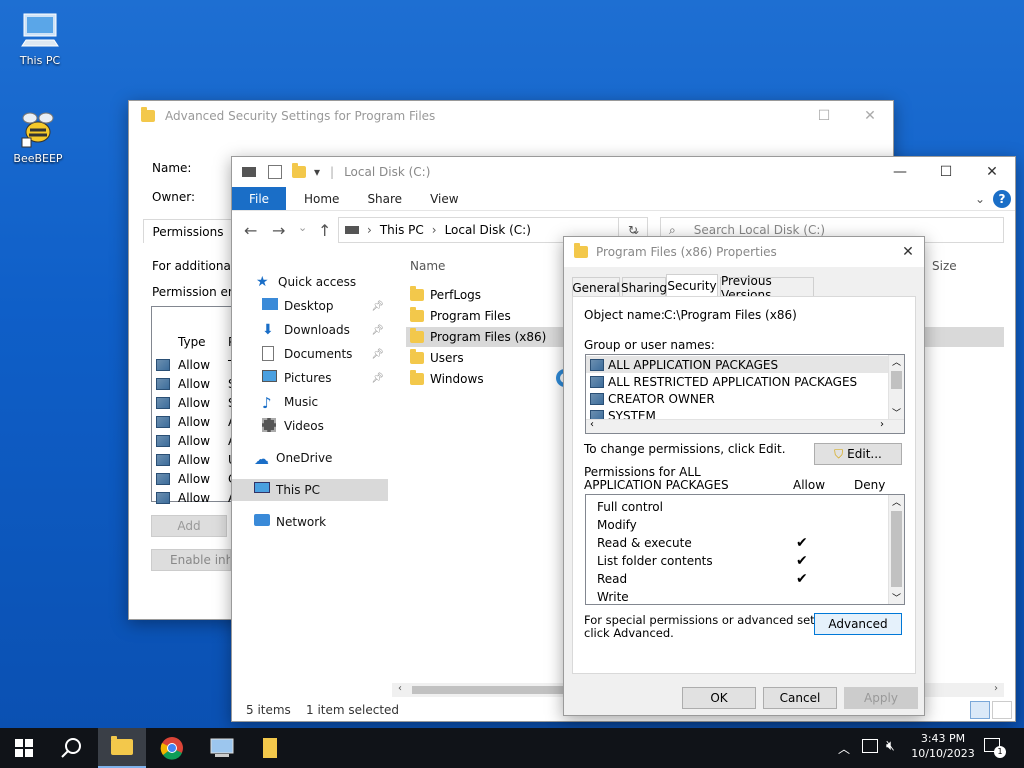  Describe the element at coordinates (384, 198) in the screenshot. I see `ribbon-tab-share: Share` at that location.